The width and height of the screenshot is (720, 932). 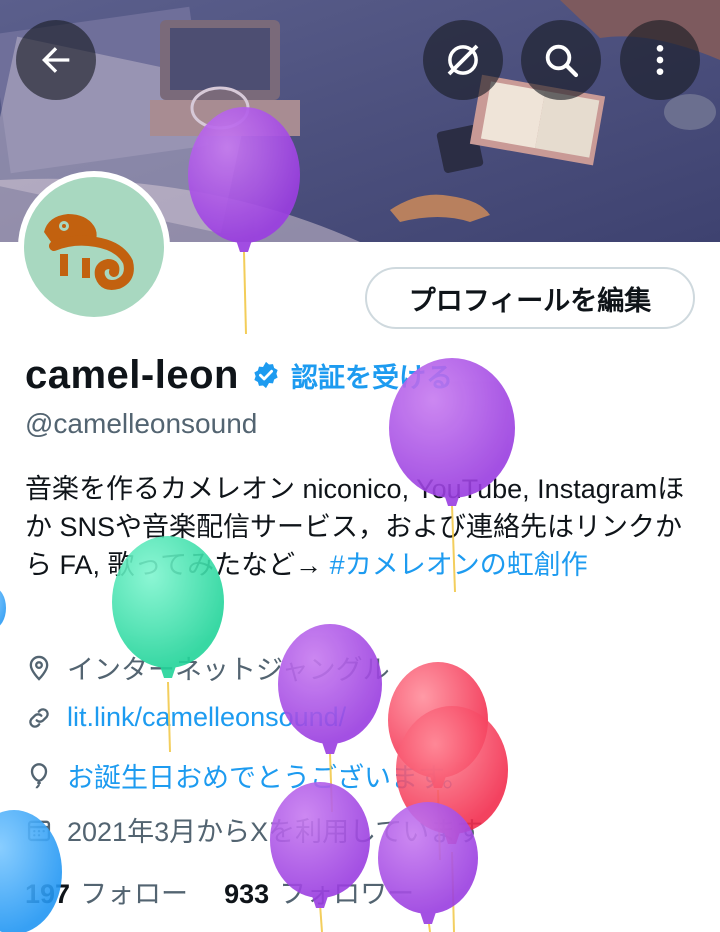 What do you see at coordinates (39, 776) in the screenshot?
I see `balloon-icon` at bounding box center [39, 776].